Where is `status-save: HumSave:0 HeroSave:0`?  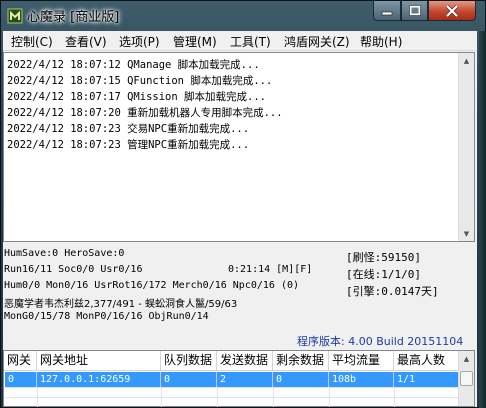
status-save: HumSave:0 HeroSave:0 is located at coordinates (64, 253).